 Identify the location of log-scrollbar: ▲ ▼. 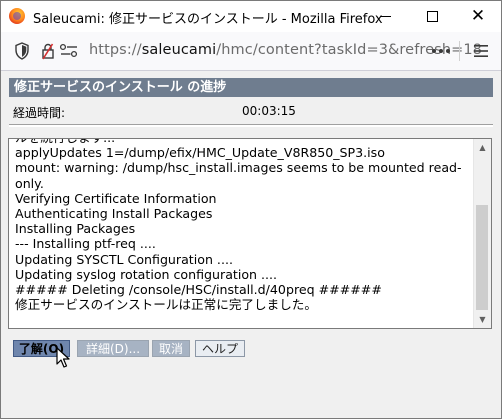
(482, 233).